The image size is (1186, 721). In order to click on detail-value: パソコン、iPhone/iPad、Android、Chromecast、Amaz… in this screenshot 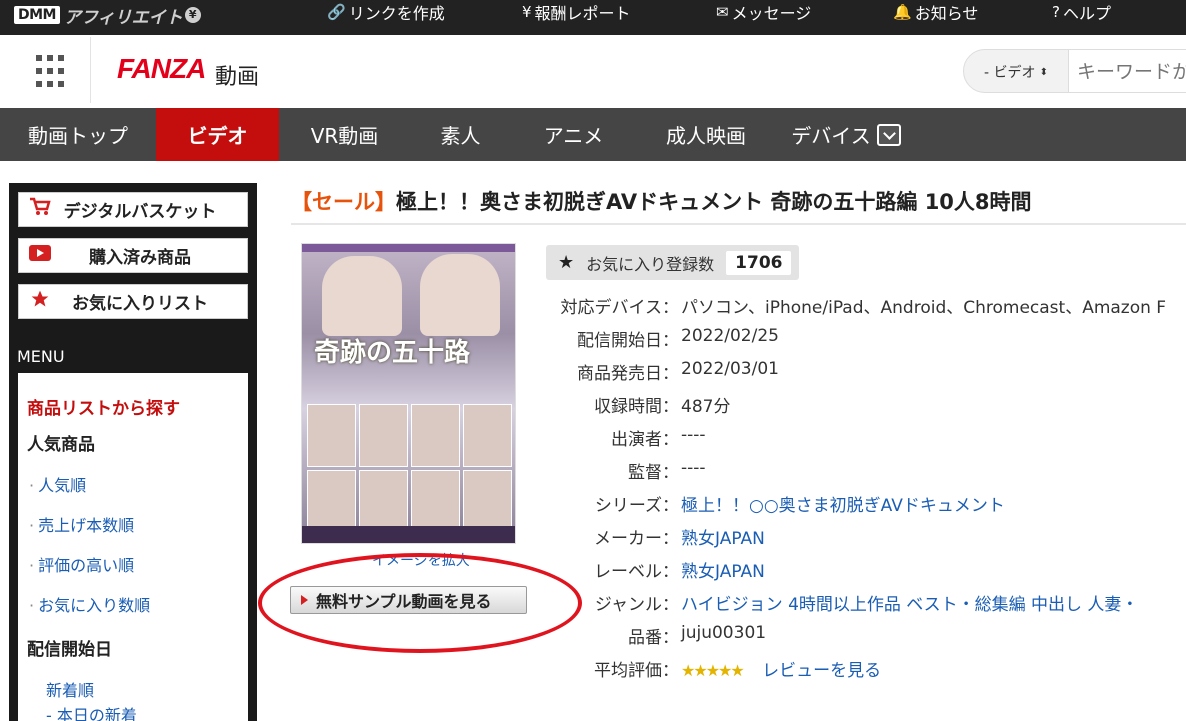, I will do `click(924, 308)`.